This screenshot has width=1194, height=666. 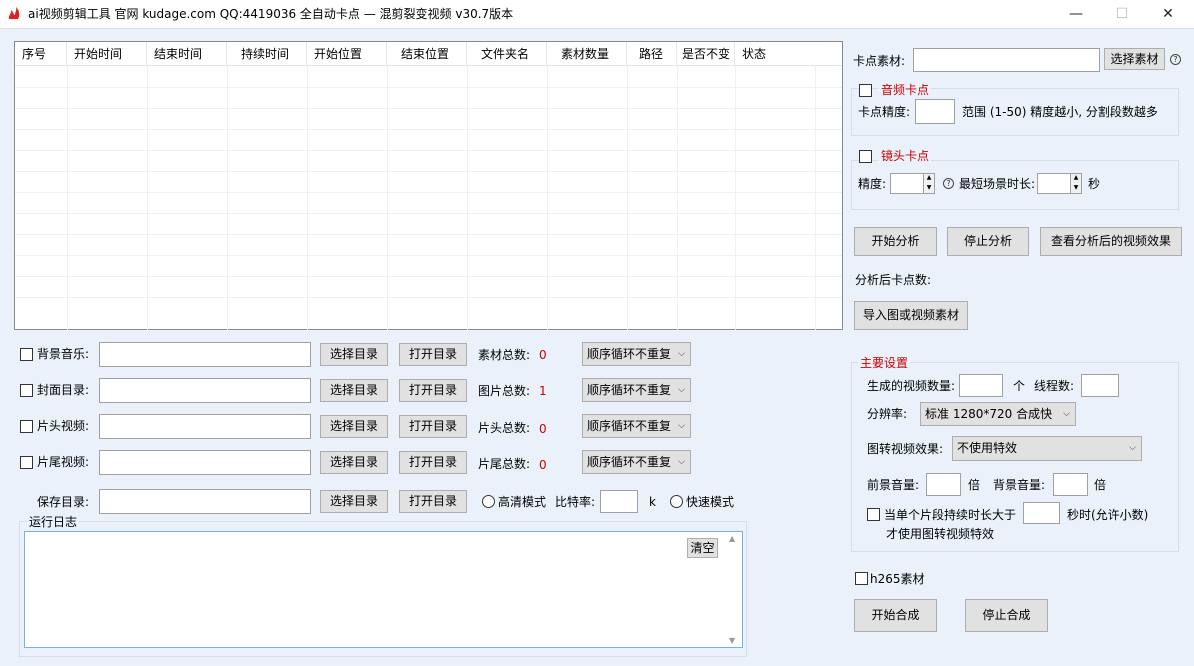 I want to click on hd-mode-radio, so click(x=488, y=501).